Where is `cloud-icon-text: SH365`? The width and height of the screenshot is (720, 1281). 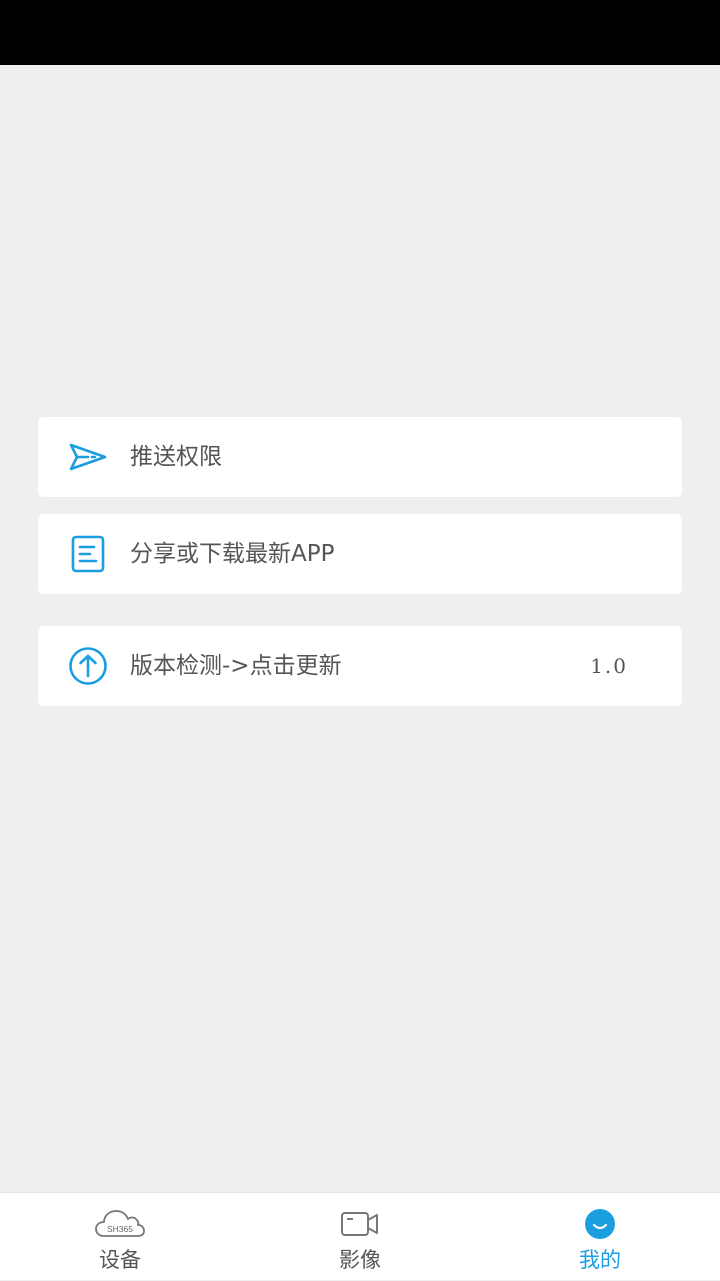 cloud-icon-text: SH365 is located at coordinates (120, 1229).